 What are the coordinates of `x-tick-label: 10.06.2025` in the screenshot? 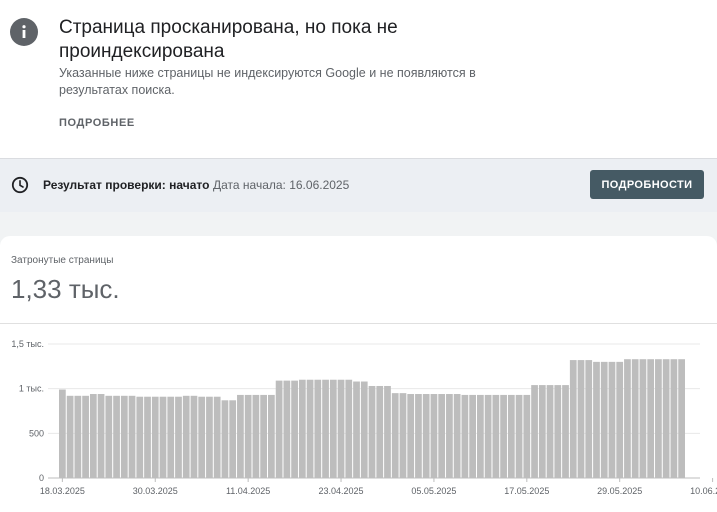 It's located at (703, 491).